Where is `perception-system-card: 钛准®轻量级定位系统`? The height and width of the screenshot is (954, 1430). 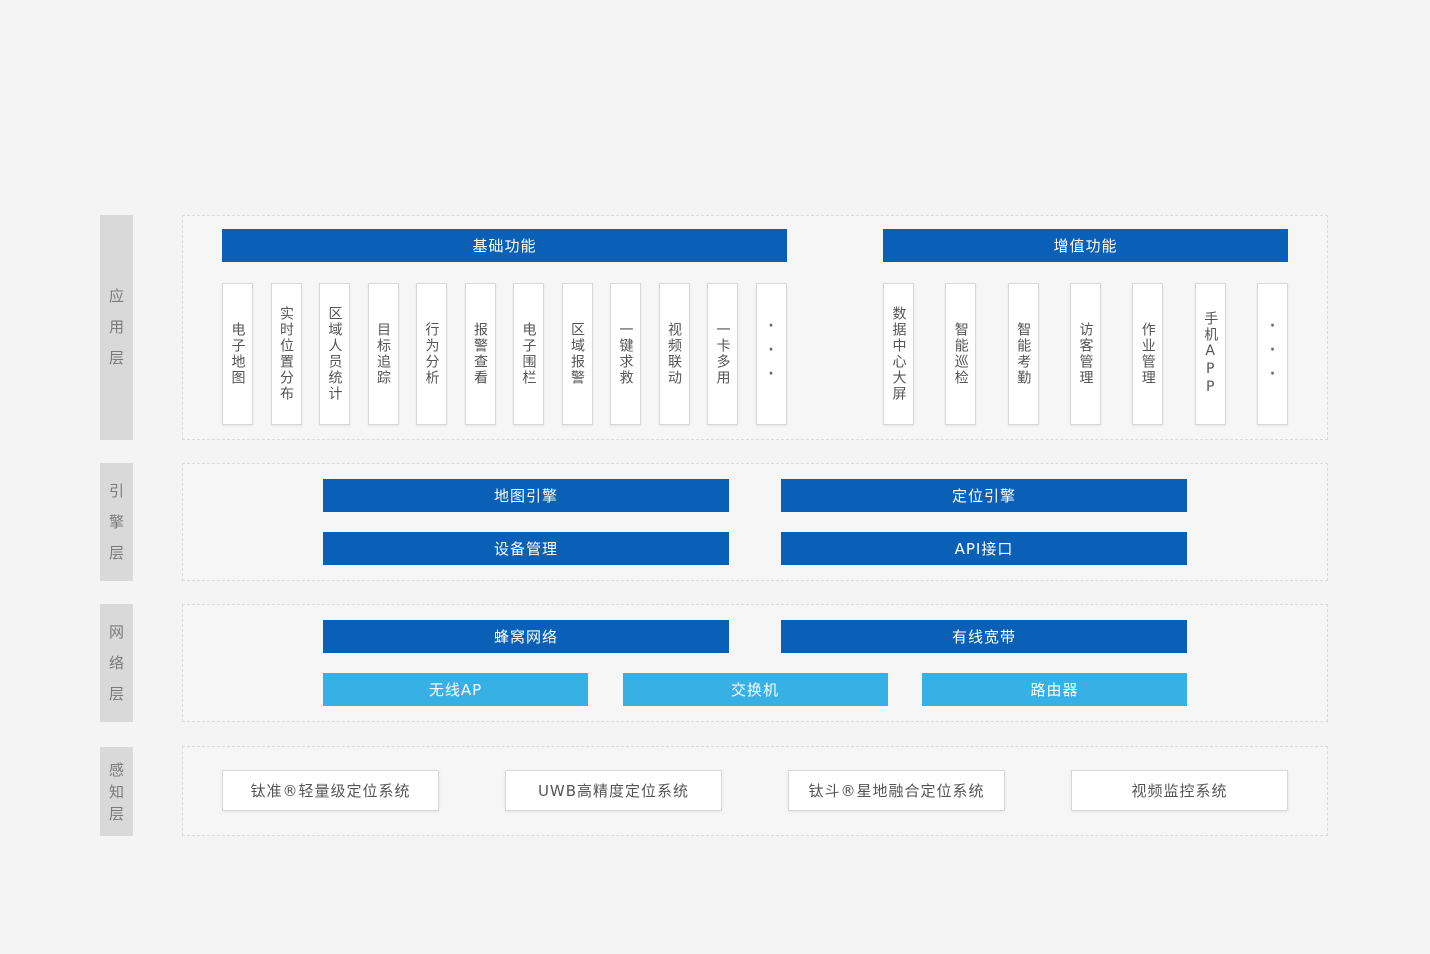
perception-system-card: 钛准®轻量级定位系统 is located at coordinates (330, 790).